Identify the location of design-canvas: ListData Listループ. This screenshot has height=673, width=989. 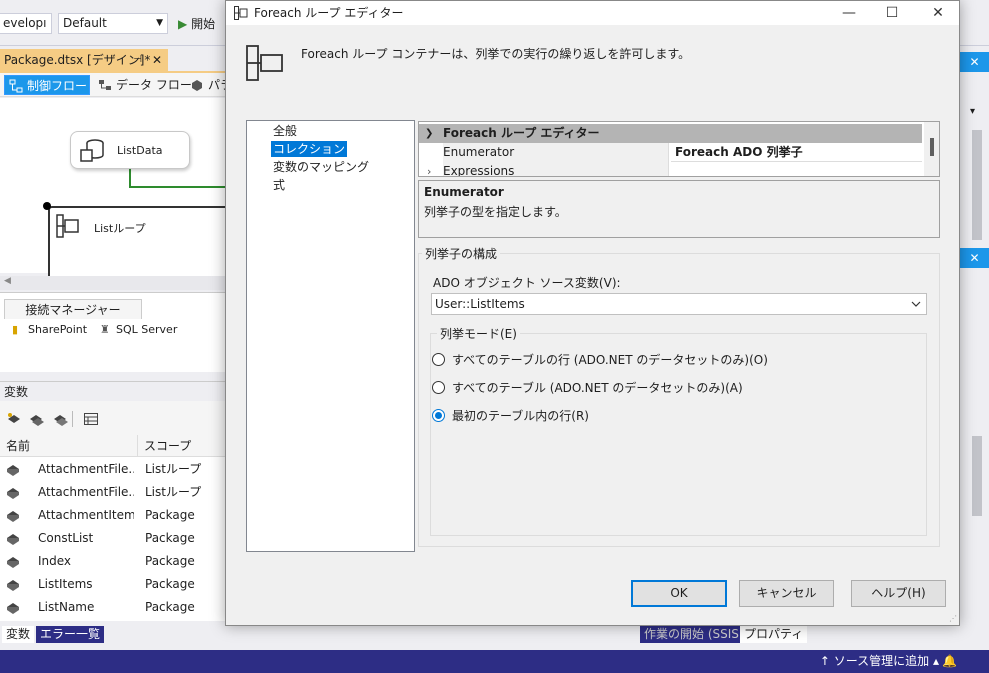
(119, 192).